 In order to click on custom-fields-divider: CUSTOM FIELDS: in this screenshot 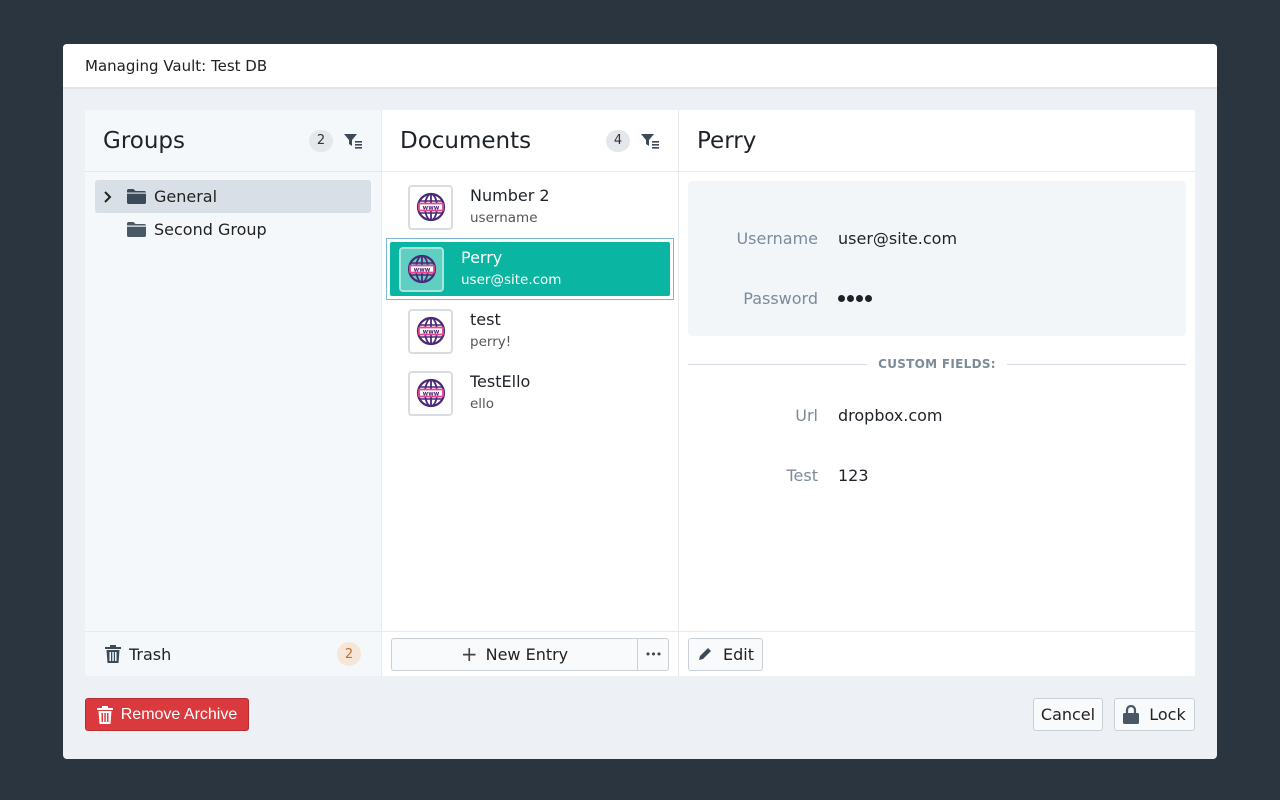, I will do `click(937, 364)`.